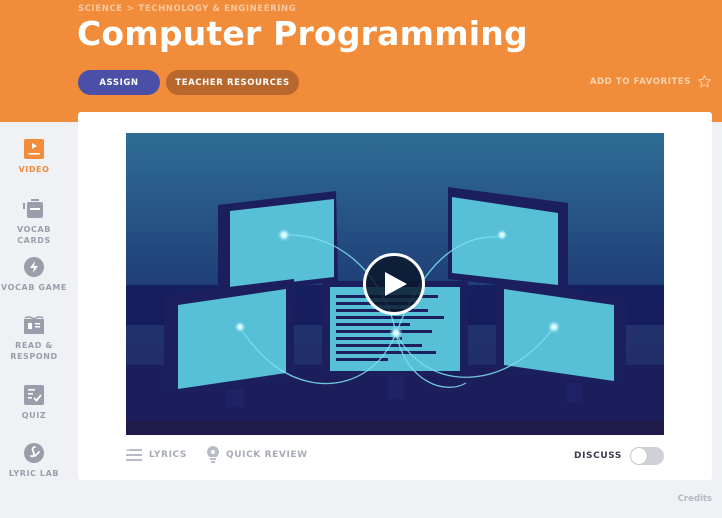 Image resolution: width=722 pixels, height=518 pixels. What do you see at coordinates (212, 454) in the screenshot?
I see `lightbulb-icon` at bounding box center [212, 454].